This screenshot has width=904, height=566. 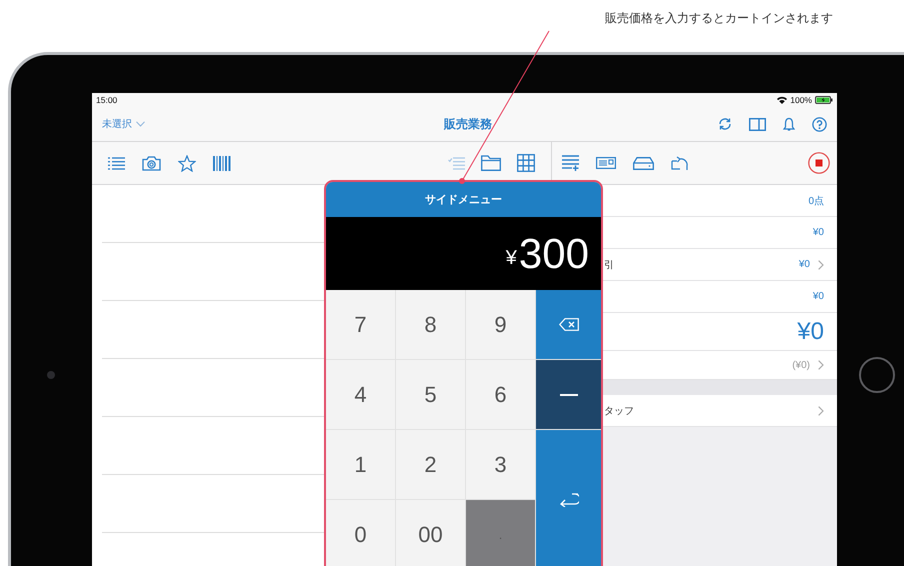 What do you see at coordinates (569, 395) in the screenshot?
I see `minus-icon` at bounding box center [569, 395].